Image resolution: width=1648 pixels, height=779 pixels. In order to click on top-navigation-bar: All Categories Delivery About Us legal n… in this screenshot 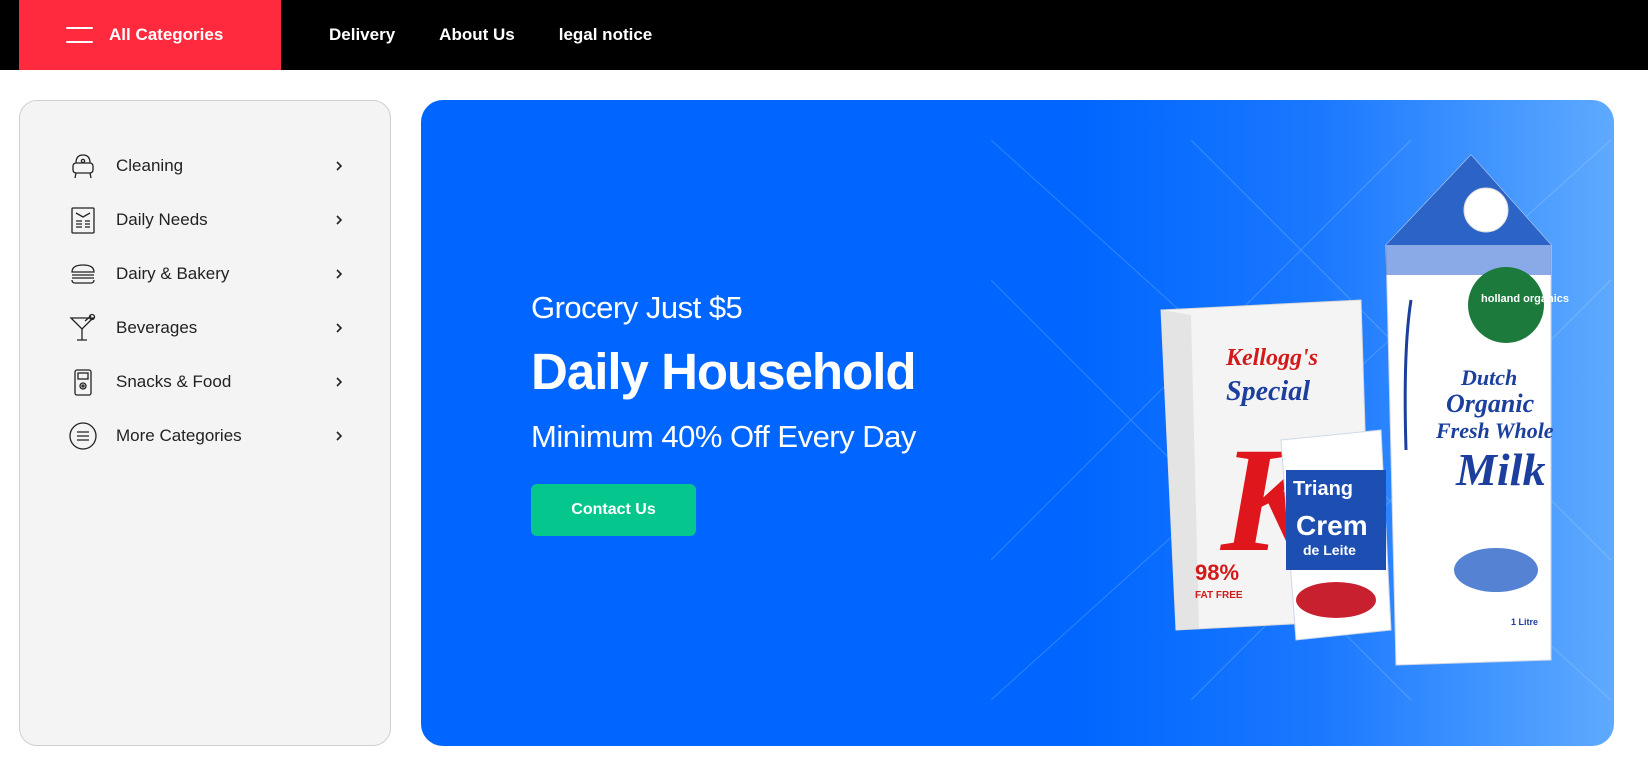, I will do `click(824, 35)`.